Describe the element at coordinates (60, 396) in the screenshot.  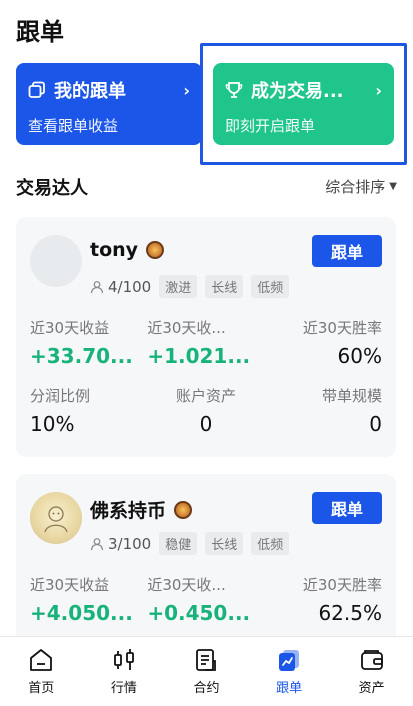
I see `share-label: 分润比例` at that location.